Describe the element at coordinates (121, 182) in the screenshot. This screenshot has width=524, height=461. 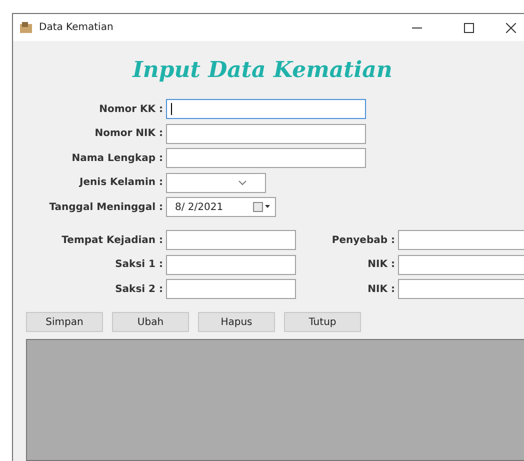
I see `field-label: Jenis Kelamin :` at that location.